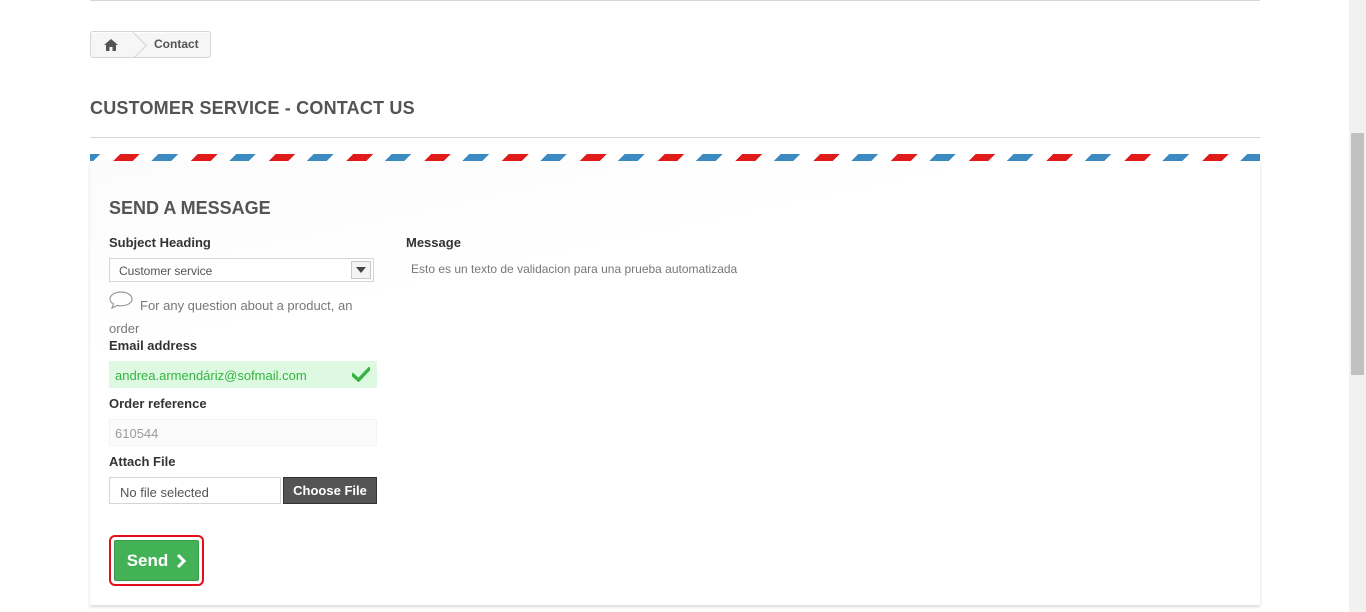  Describe the element at coordinates (361, 374) in the screenshot. I see `checkmark-icon` at that location.